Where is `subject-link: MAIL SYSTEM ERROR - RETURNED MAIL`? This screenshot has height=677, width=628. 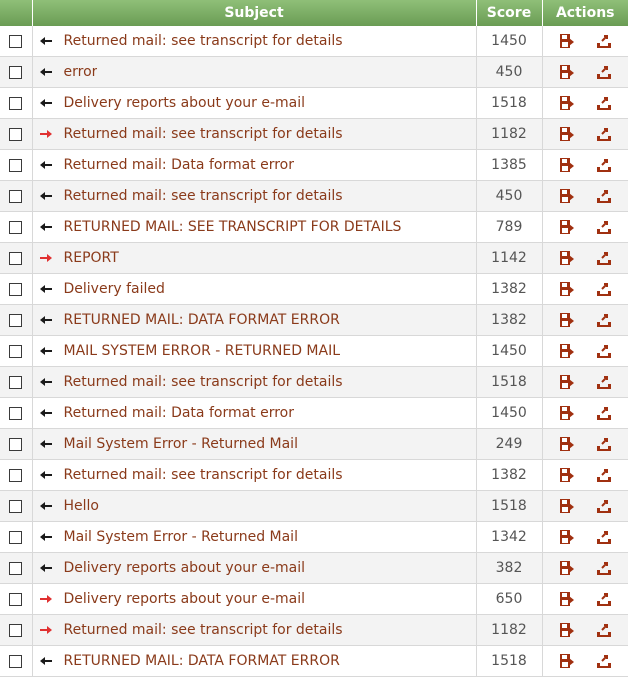
subject-link: MAIL SYSTEM ERROR - RETURNED MAIL is located at coordinates (202, 351).